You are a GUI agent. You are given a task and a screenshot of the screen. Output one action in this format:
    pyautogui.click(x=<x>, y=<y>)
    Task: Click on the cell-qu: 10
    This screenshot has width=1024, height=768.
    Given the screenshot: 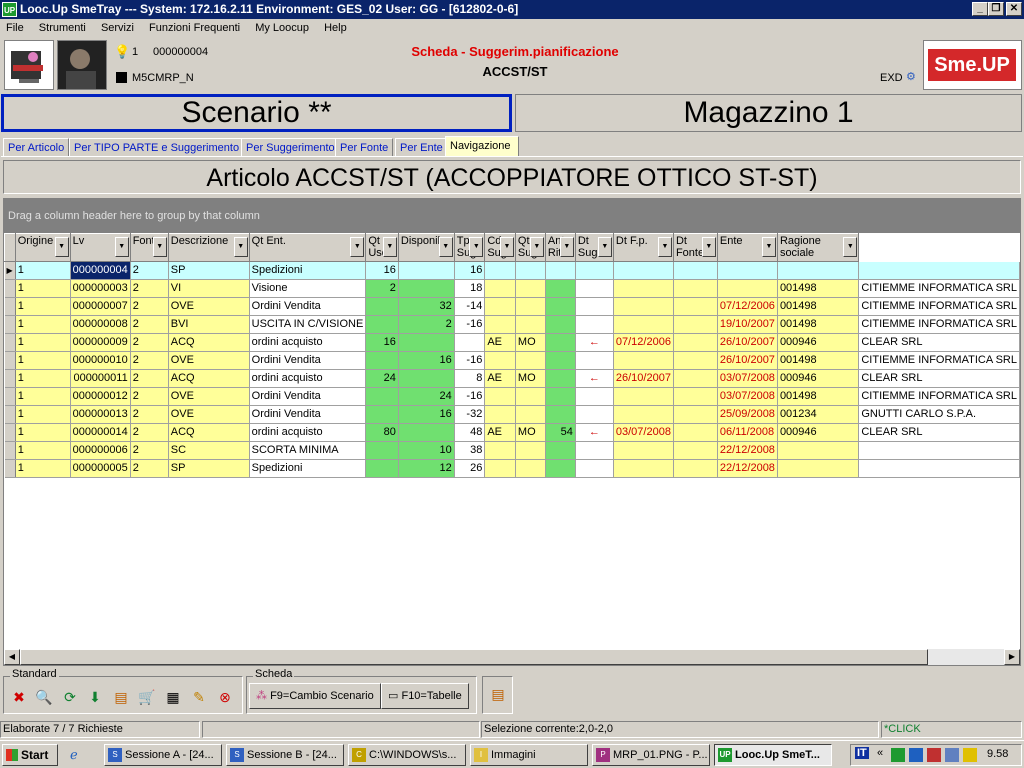 What is the action you would take?
    pyautogui.click(x=426, y=450)
    